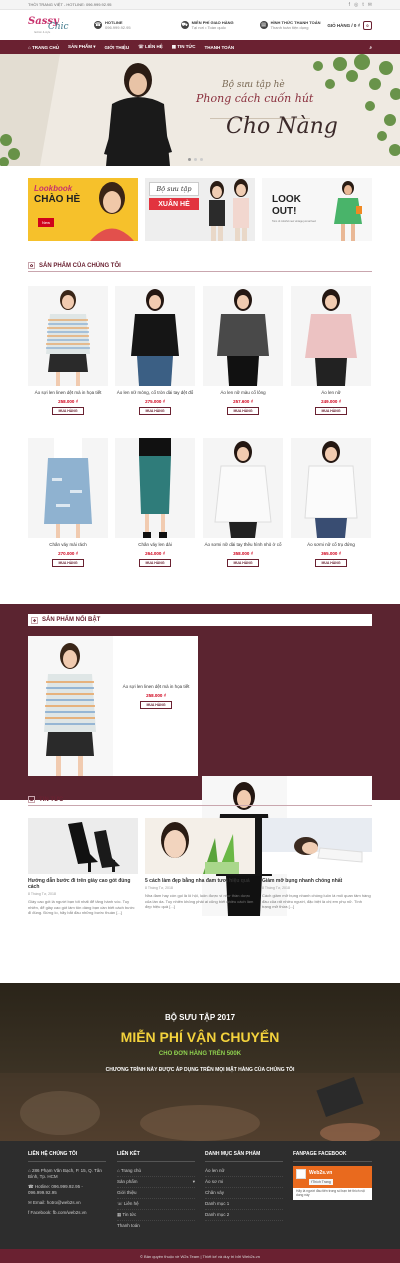 The height and width of the screenshot is (1263, 400). What do you see at coordinates (31, 799) in the screenshot?
I see `star-icon: ✿` at bounding box center [31, 799].